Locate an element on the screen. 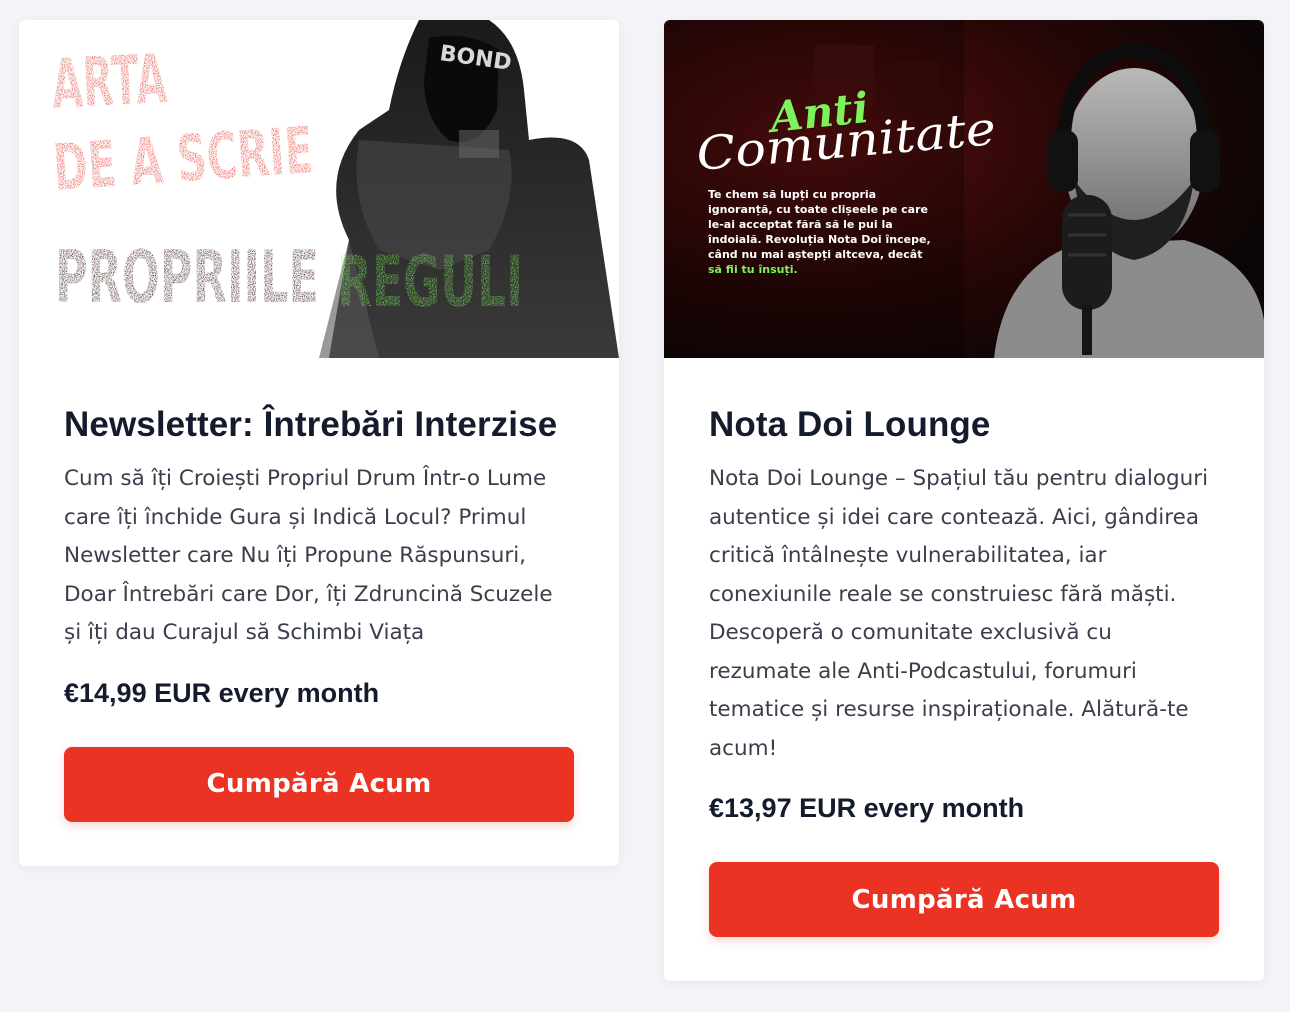 Image resolution: width=1290 pixels, height=1012 pixels. banner-blurb-line2: ignoranță, cu toate clișeele pe care is located at coordinates (818, 209).